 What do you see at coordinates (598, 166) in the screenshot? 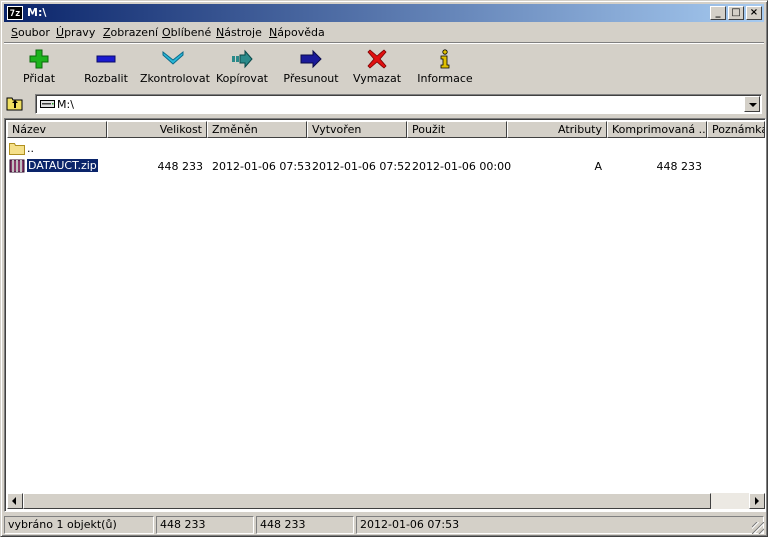
I see `item-attributes: A` at bounding box center [598, 166].